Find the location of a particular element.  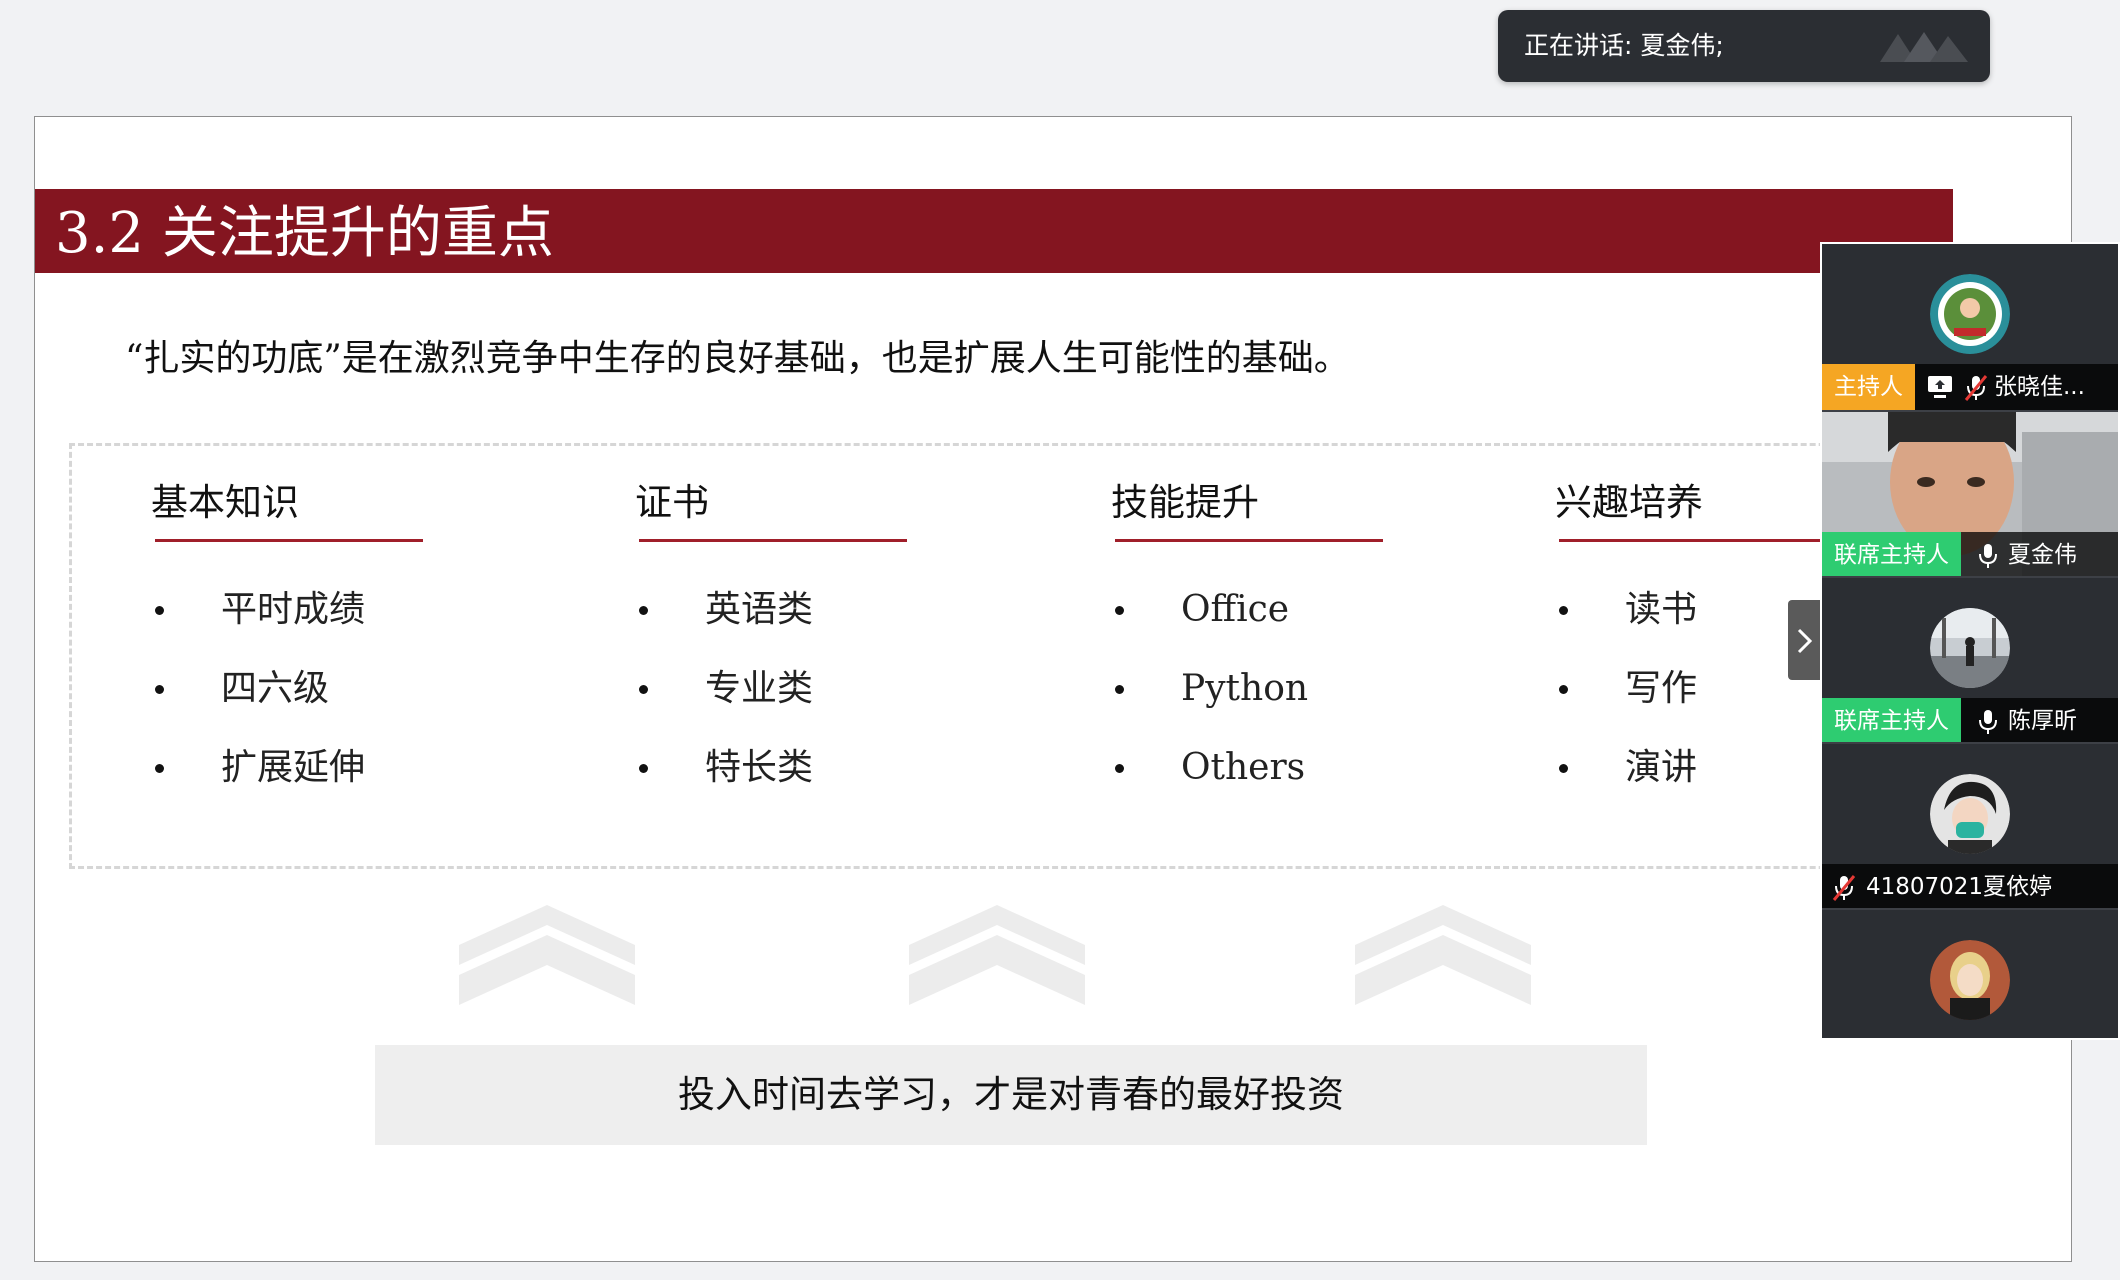

slide-footer-box: 投入时间去学习，才是对青春的最好投资 is located at coordinates (1011, 1095).